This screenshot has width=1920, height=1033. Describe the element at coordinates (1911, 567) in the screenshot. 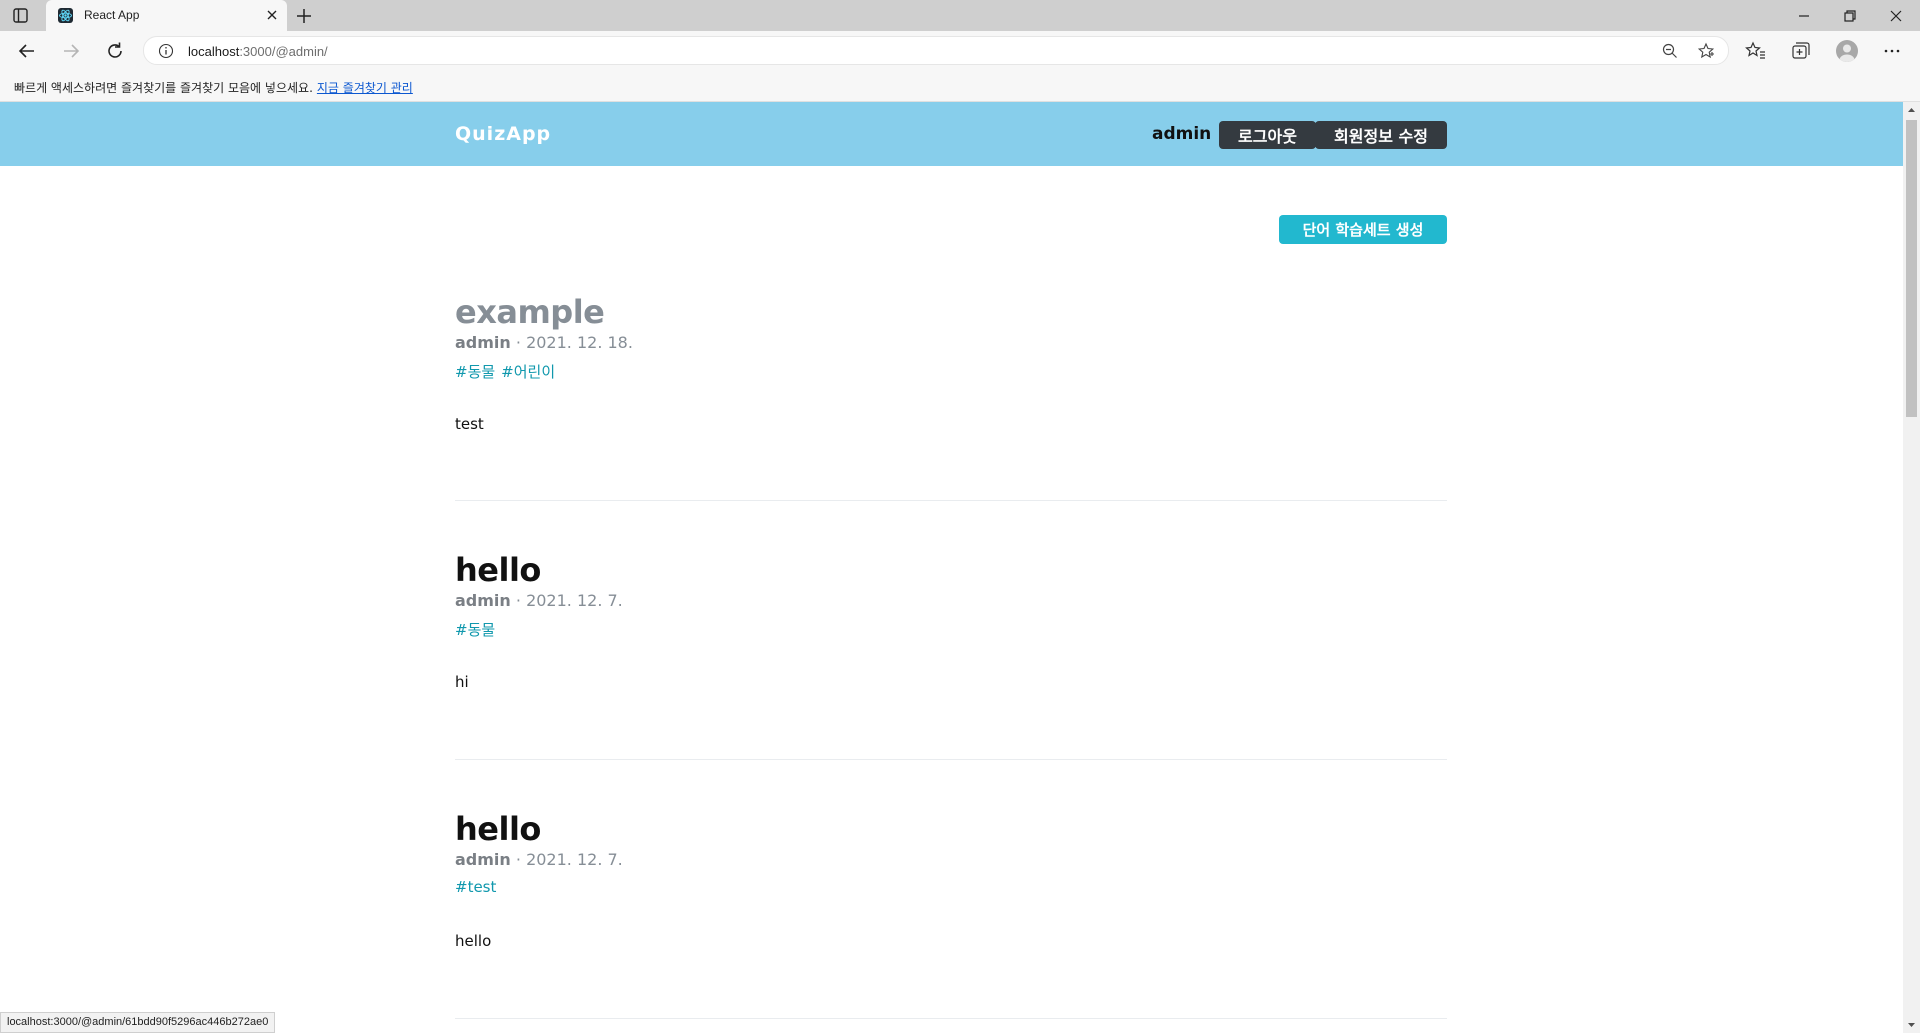

I see `page-scrollbar` at that location.